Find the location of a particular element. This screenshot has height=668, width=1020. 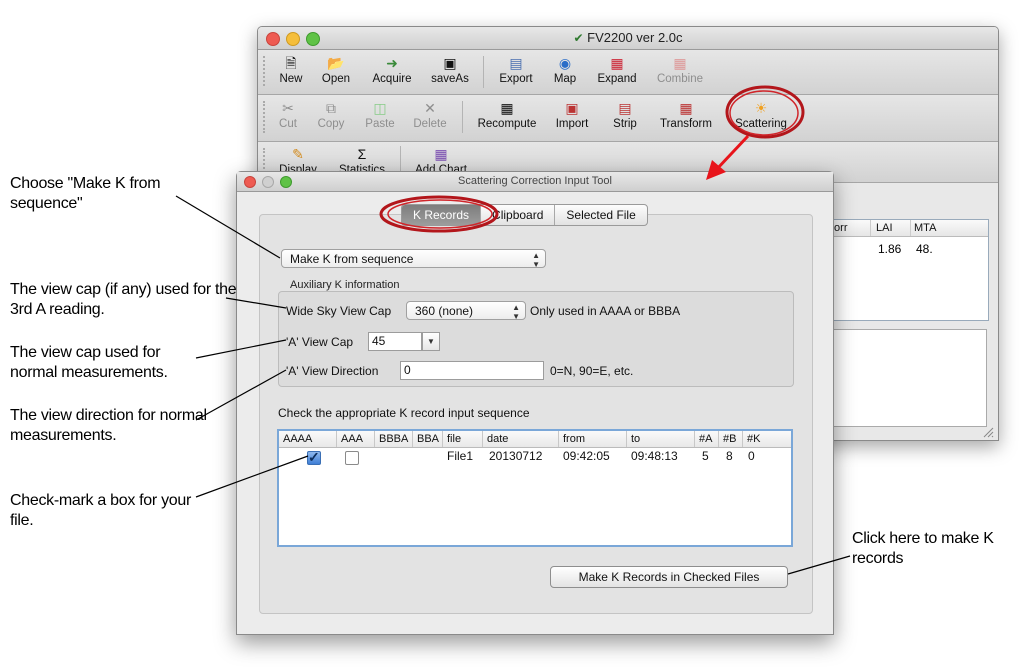

combine-button: ▦ Combine is located at coordinates (680, 69).